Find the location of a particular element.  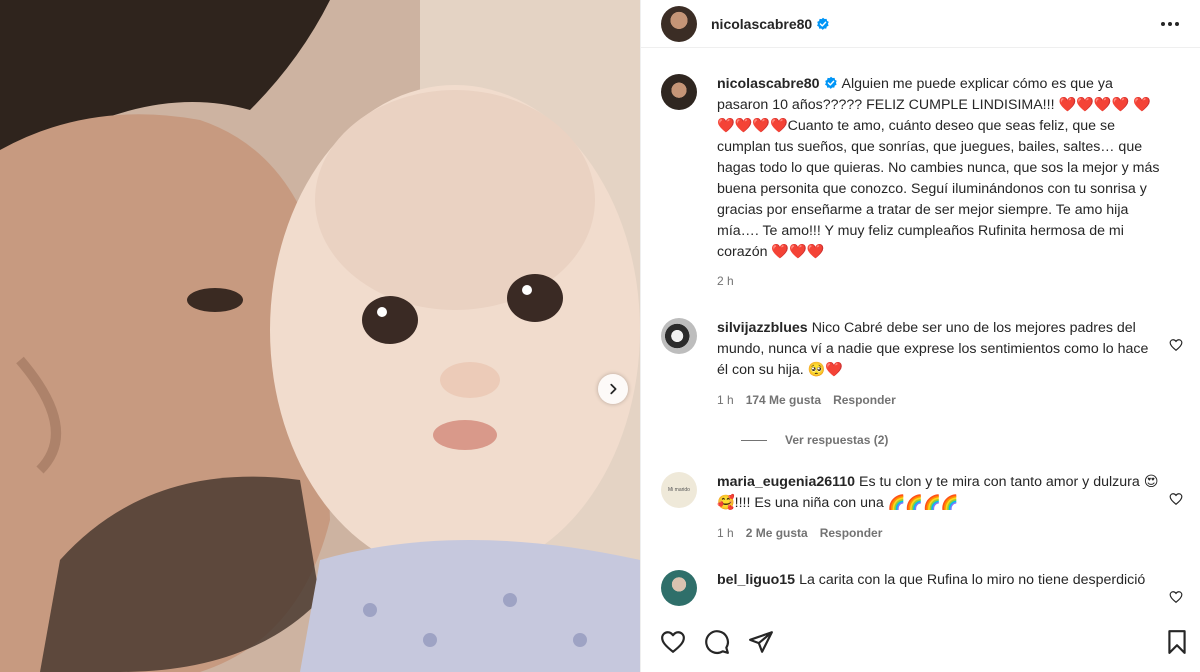

heart-icon is located at coordinates (673, 642).